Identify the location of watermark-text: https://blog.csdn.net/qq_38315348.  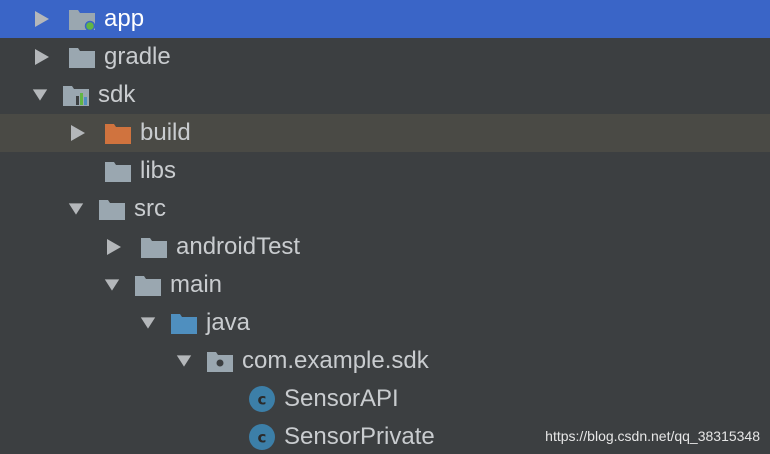
(652, 436).